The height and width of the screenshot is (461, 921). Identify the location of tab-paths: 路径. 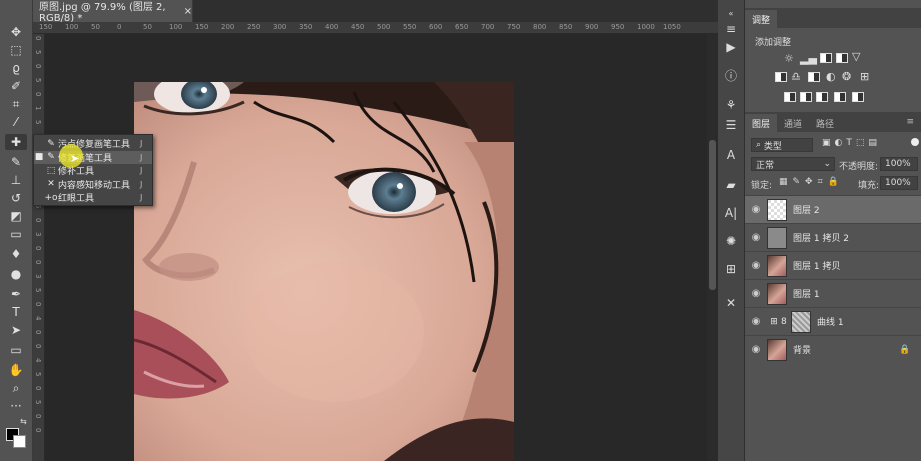
(825, 123).